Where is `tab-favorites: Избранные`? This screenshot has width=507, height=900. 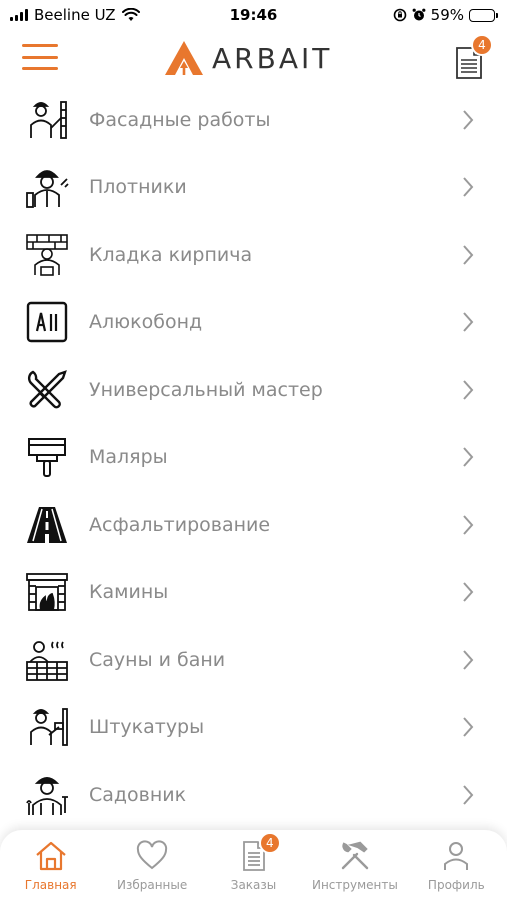 tab-favorites: Избранные is located at coordinates (151, 865).